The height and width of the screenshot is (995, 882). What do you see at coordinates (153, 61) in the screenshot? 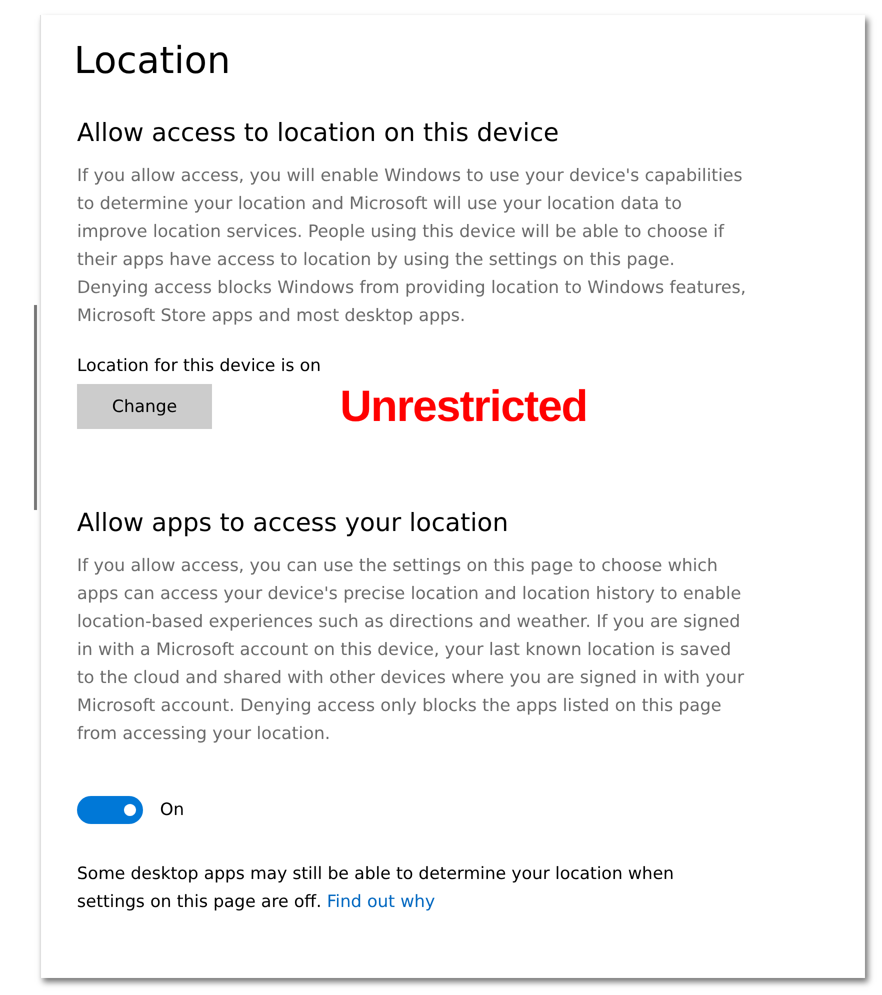
I see `page-title: Location` at bounding box center [153, 61].